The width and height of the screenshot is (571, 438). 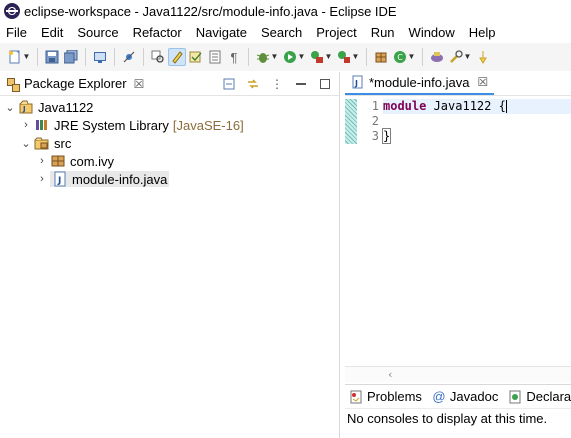 What do you see at coordinates (42, 143) in the screenshot?
I see `source-folder-icon` at bounding box center [42, 143].